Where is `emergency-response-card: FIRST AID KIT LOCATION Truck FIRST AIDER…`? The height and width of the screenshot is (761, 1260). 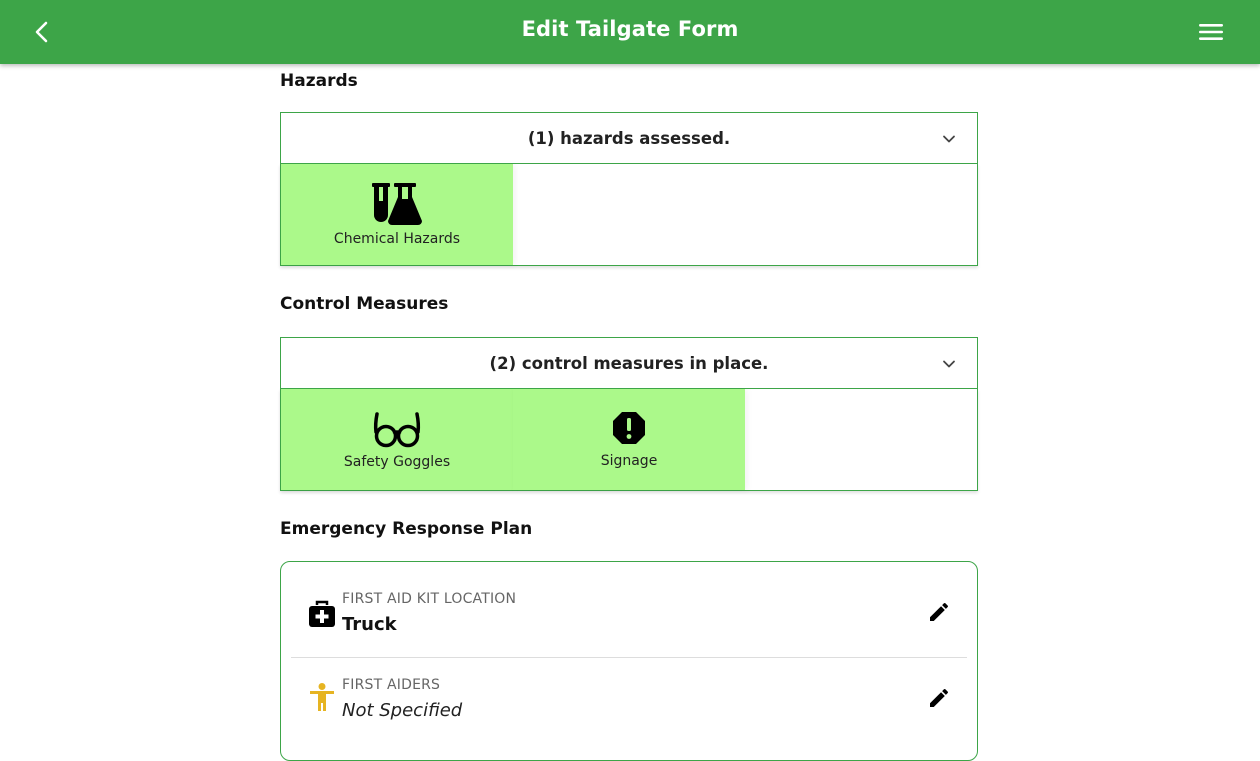
emergency-response-card: FIRST AID KIT LOCATION Truck FIRST AIDER… is located at coordinates (629, 661).